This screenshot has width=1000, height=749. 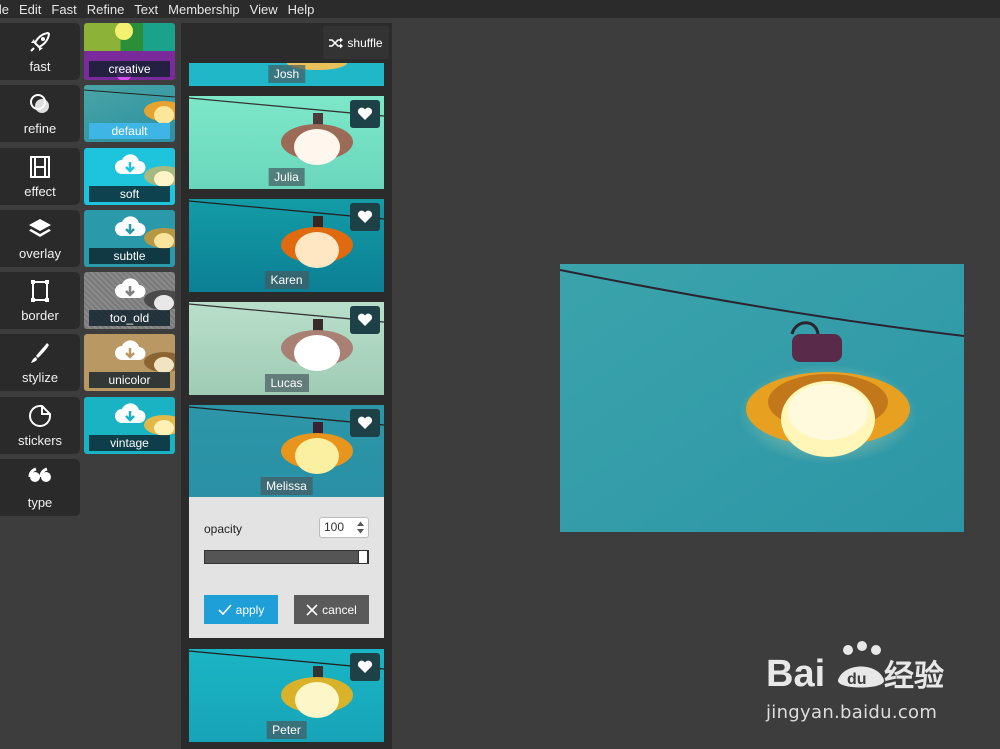 I want to click on effect-default: default, so click(x=129, y=114).